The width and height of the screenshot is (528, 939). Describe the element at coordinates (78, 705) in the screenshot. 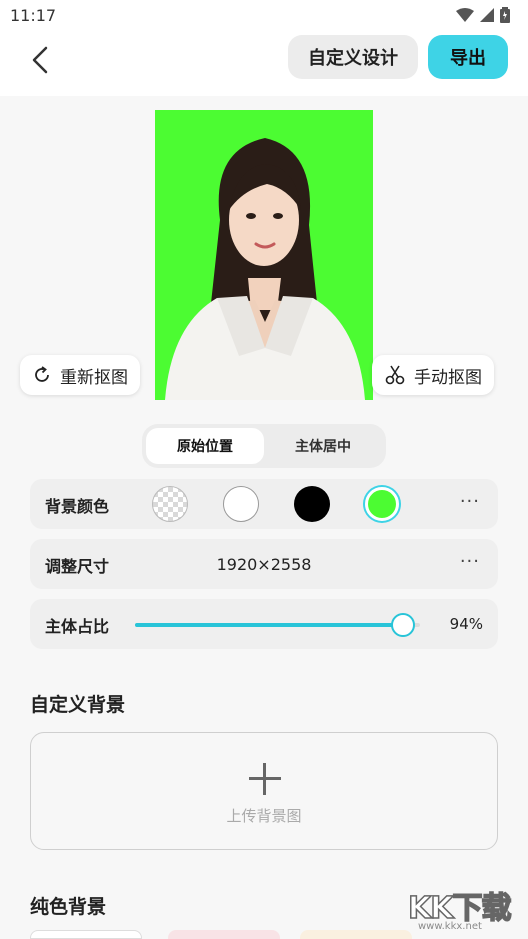

I see `custom-background-title: 自定义背景` at that location.